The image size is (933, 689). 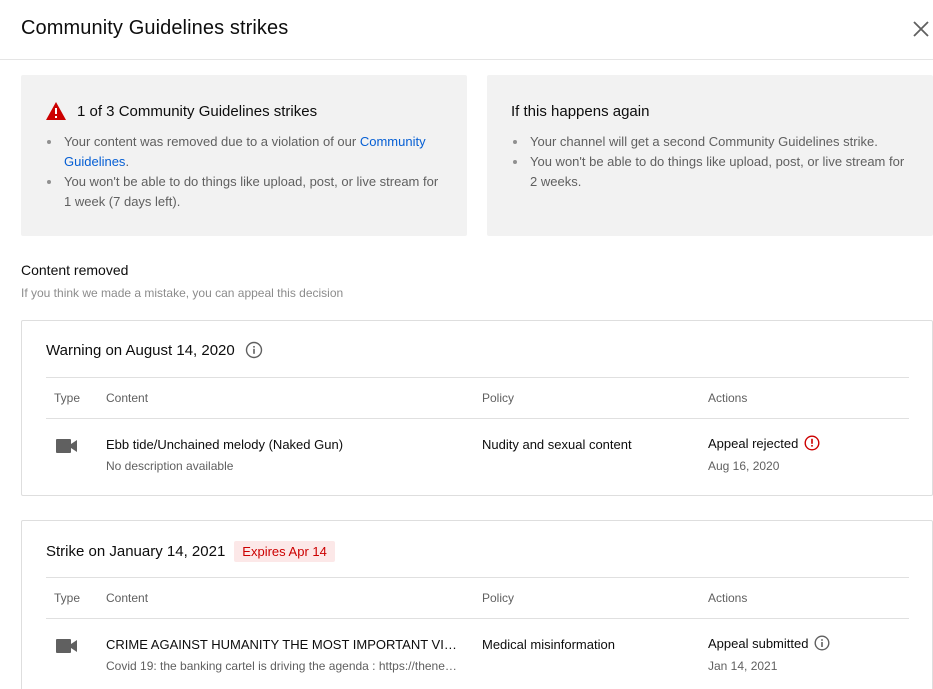 What do you see at coordinates (284, 551) in the screenshot?
I see `expires-badge: Expires Apr 14` at bounding box center [284, 551].